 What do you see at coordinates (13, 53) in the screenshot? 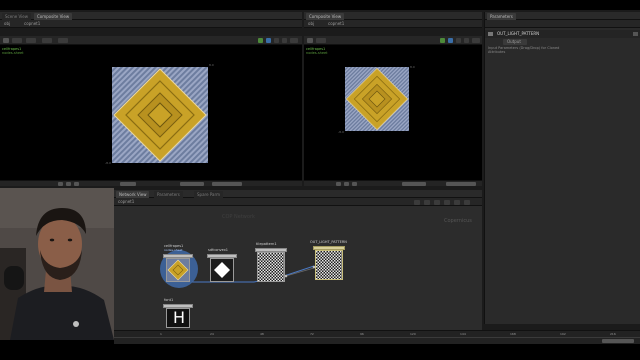
I see `left-viewport-sublabel: nodes-sheet` at bounding box center [13, 53].